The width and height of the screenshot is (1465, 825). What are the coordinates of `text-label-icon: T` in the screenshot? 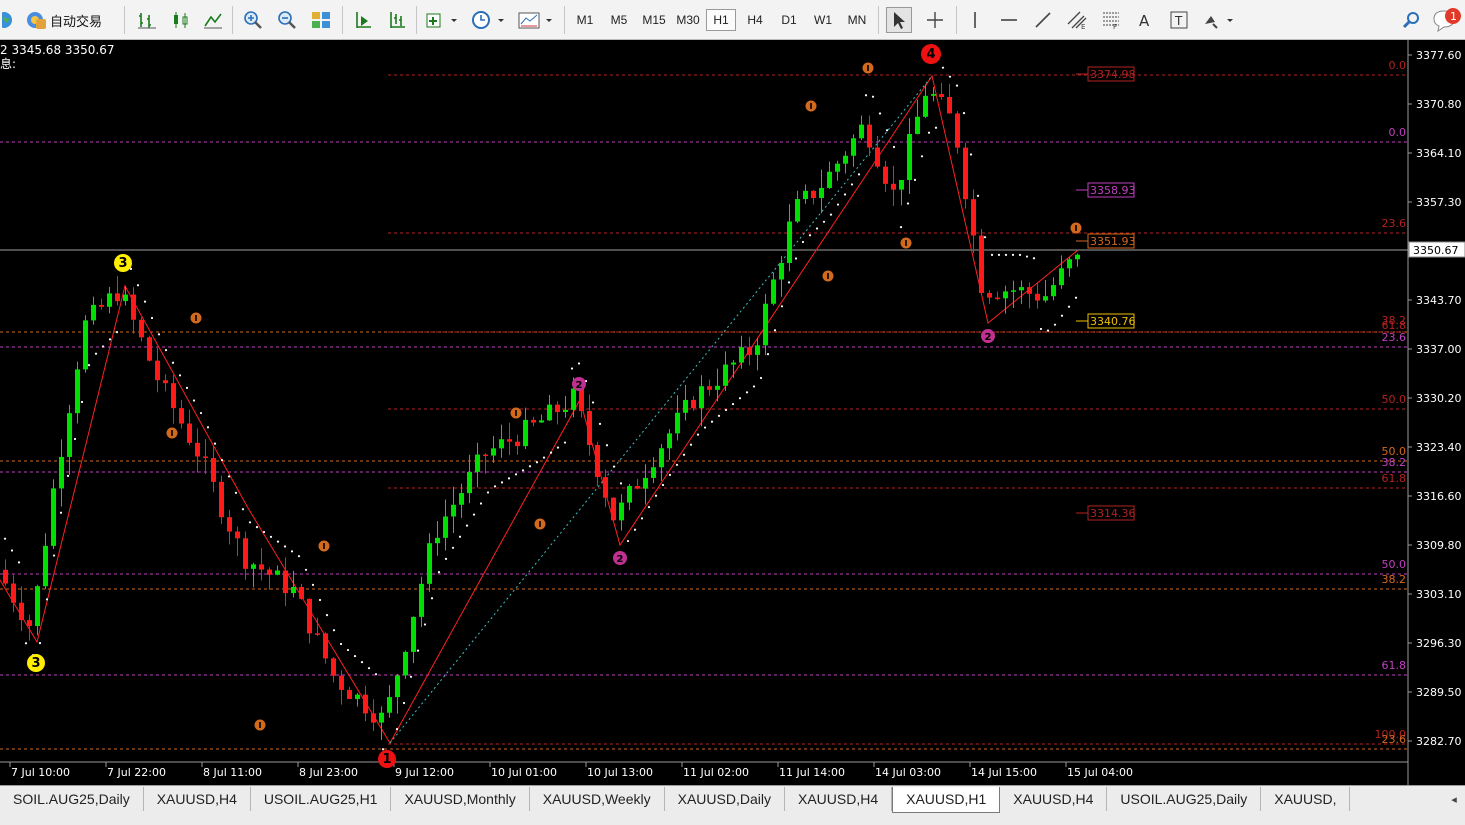 It's located at (1179, 20).